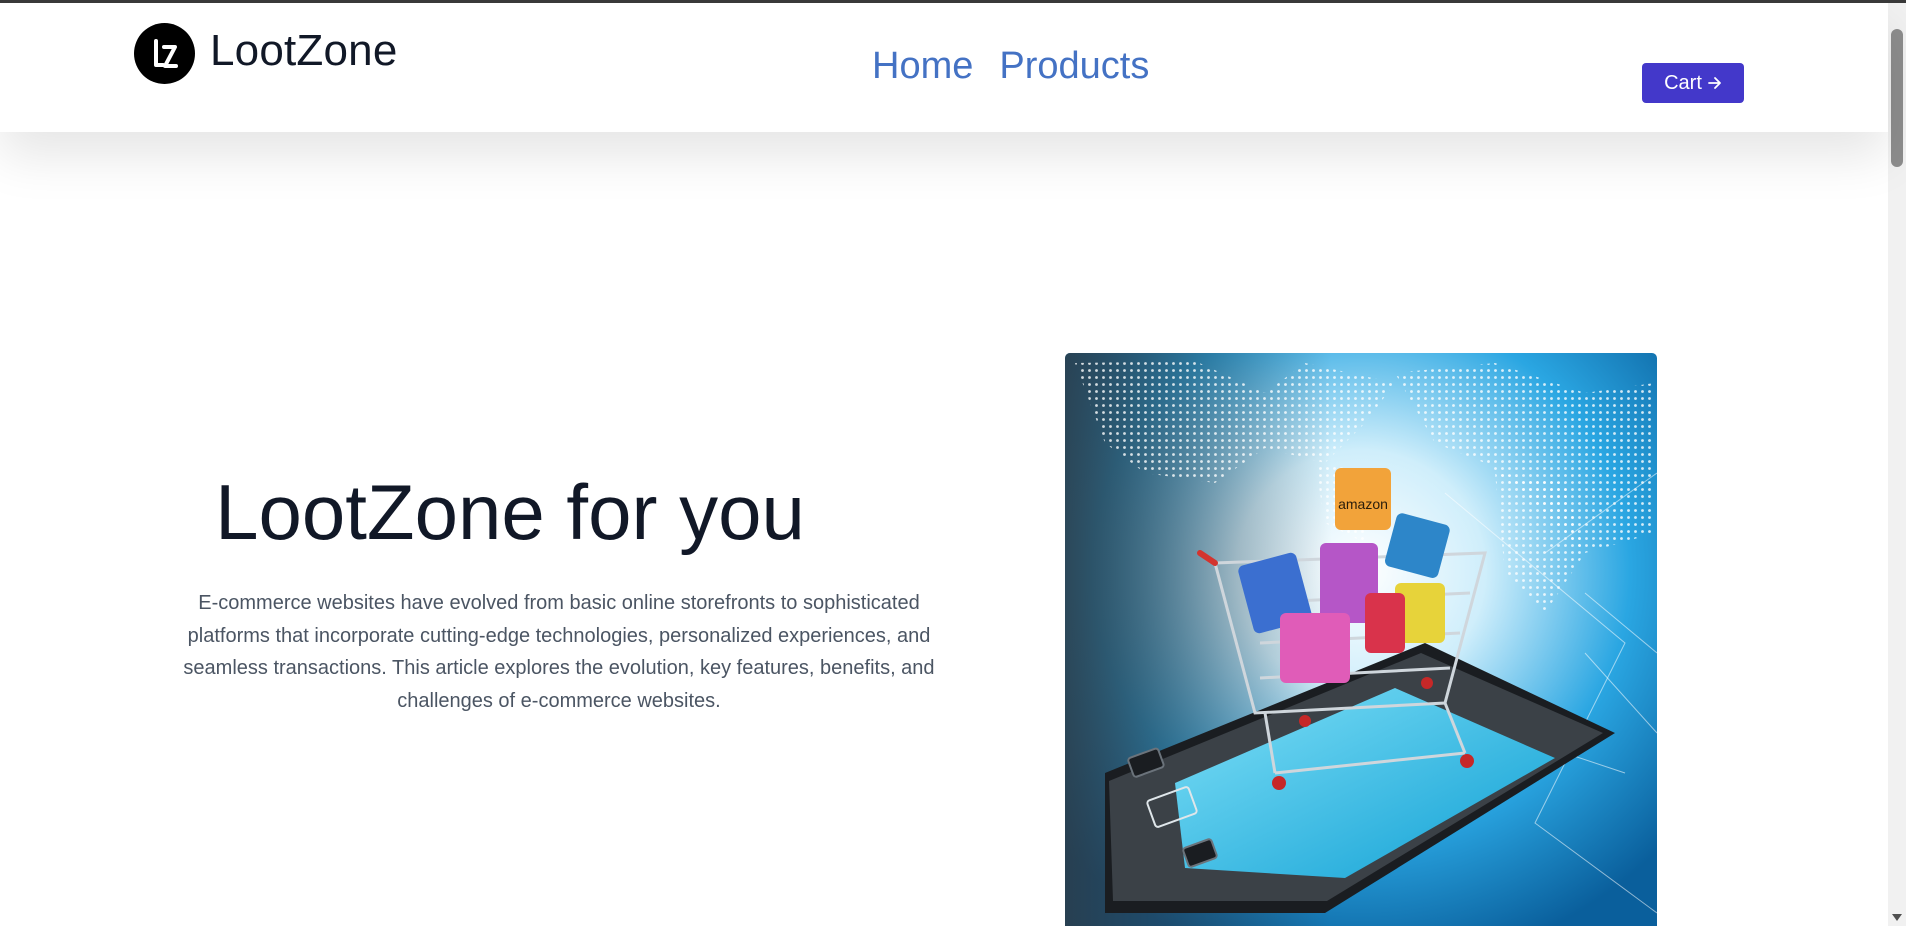  I want to click on nav-link-home: Home, so click(922, 66).